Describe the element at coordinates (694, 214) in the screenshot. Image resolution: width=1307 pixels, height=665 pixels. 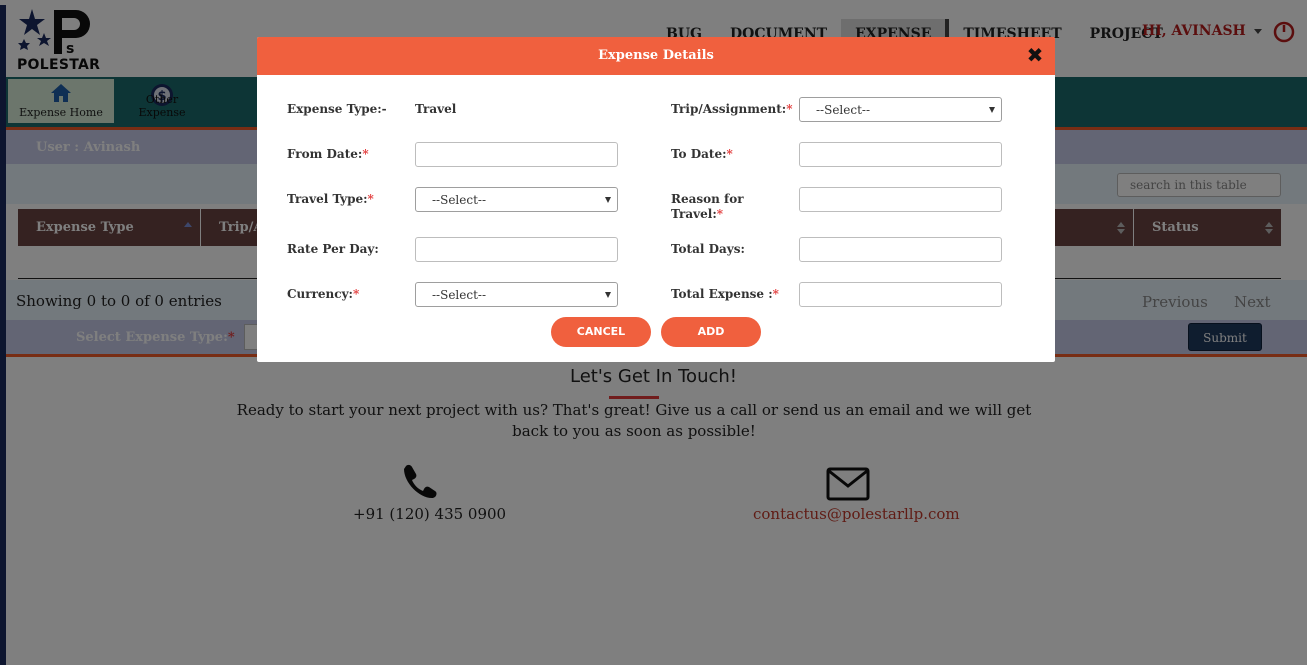
I see `reason-label-line2: Travel:` at that location.